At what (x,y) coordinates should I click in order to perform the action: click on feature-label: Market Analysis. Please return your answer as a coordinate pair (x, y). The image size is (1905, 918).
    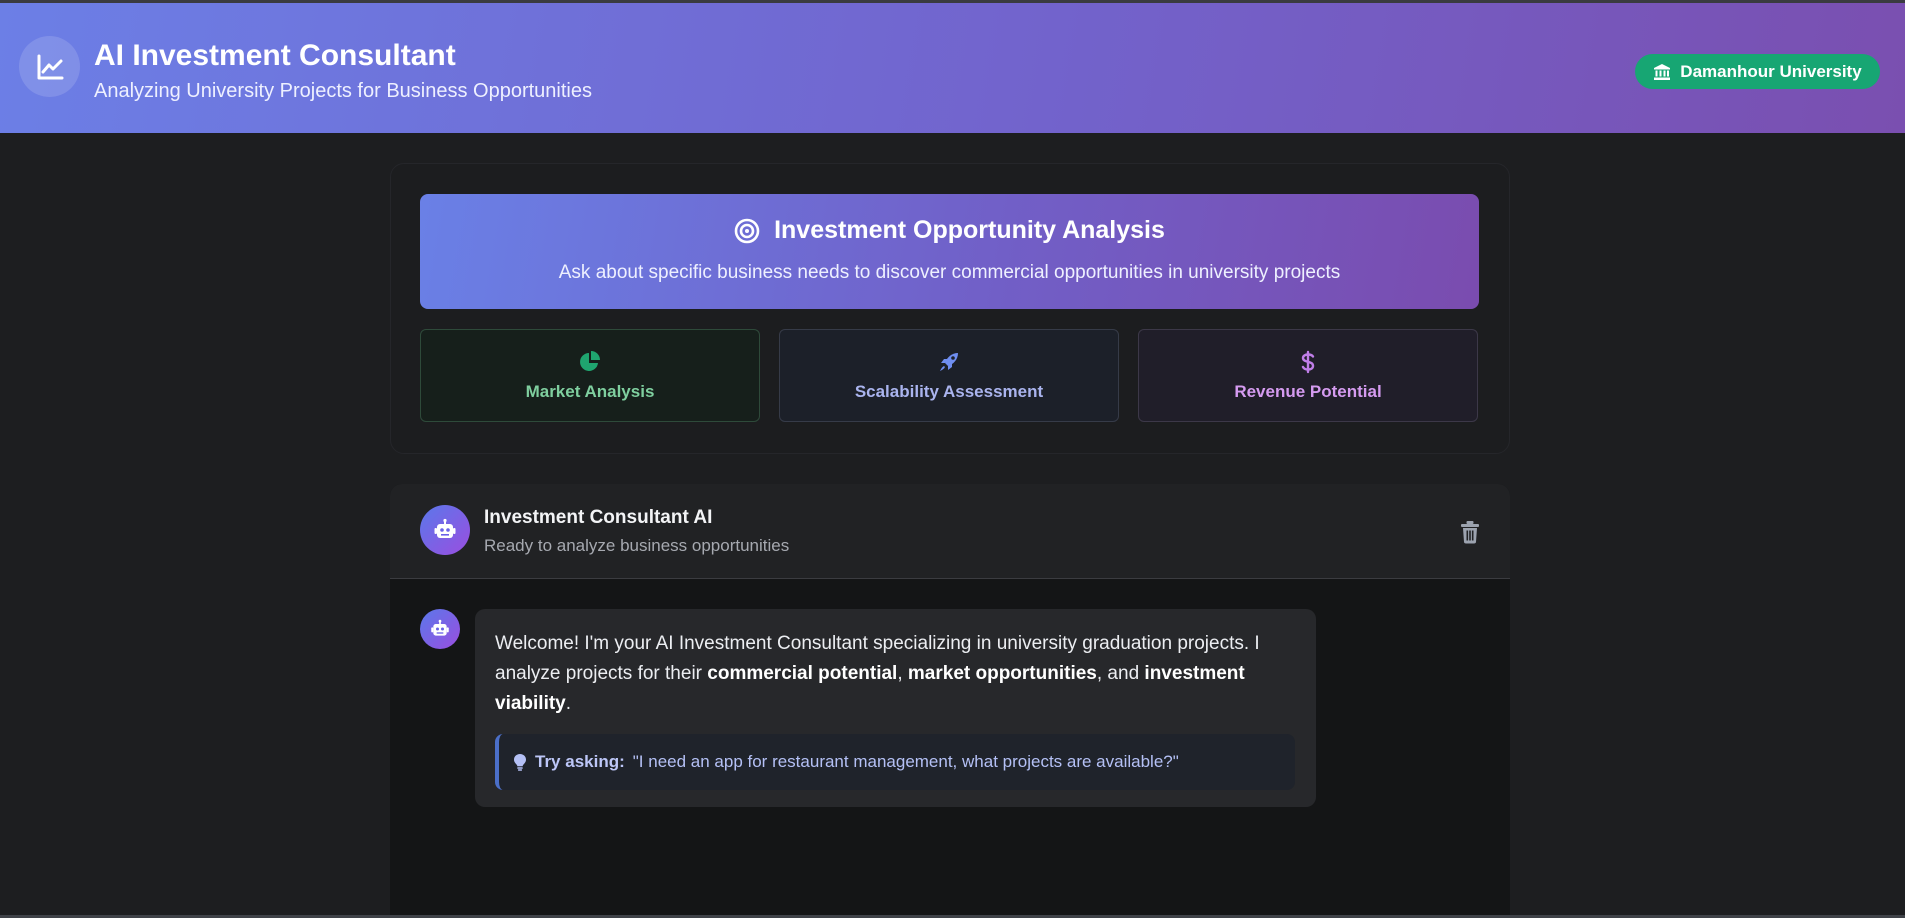
    Looking at the image, I should click on (590, 391).